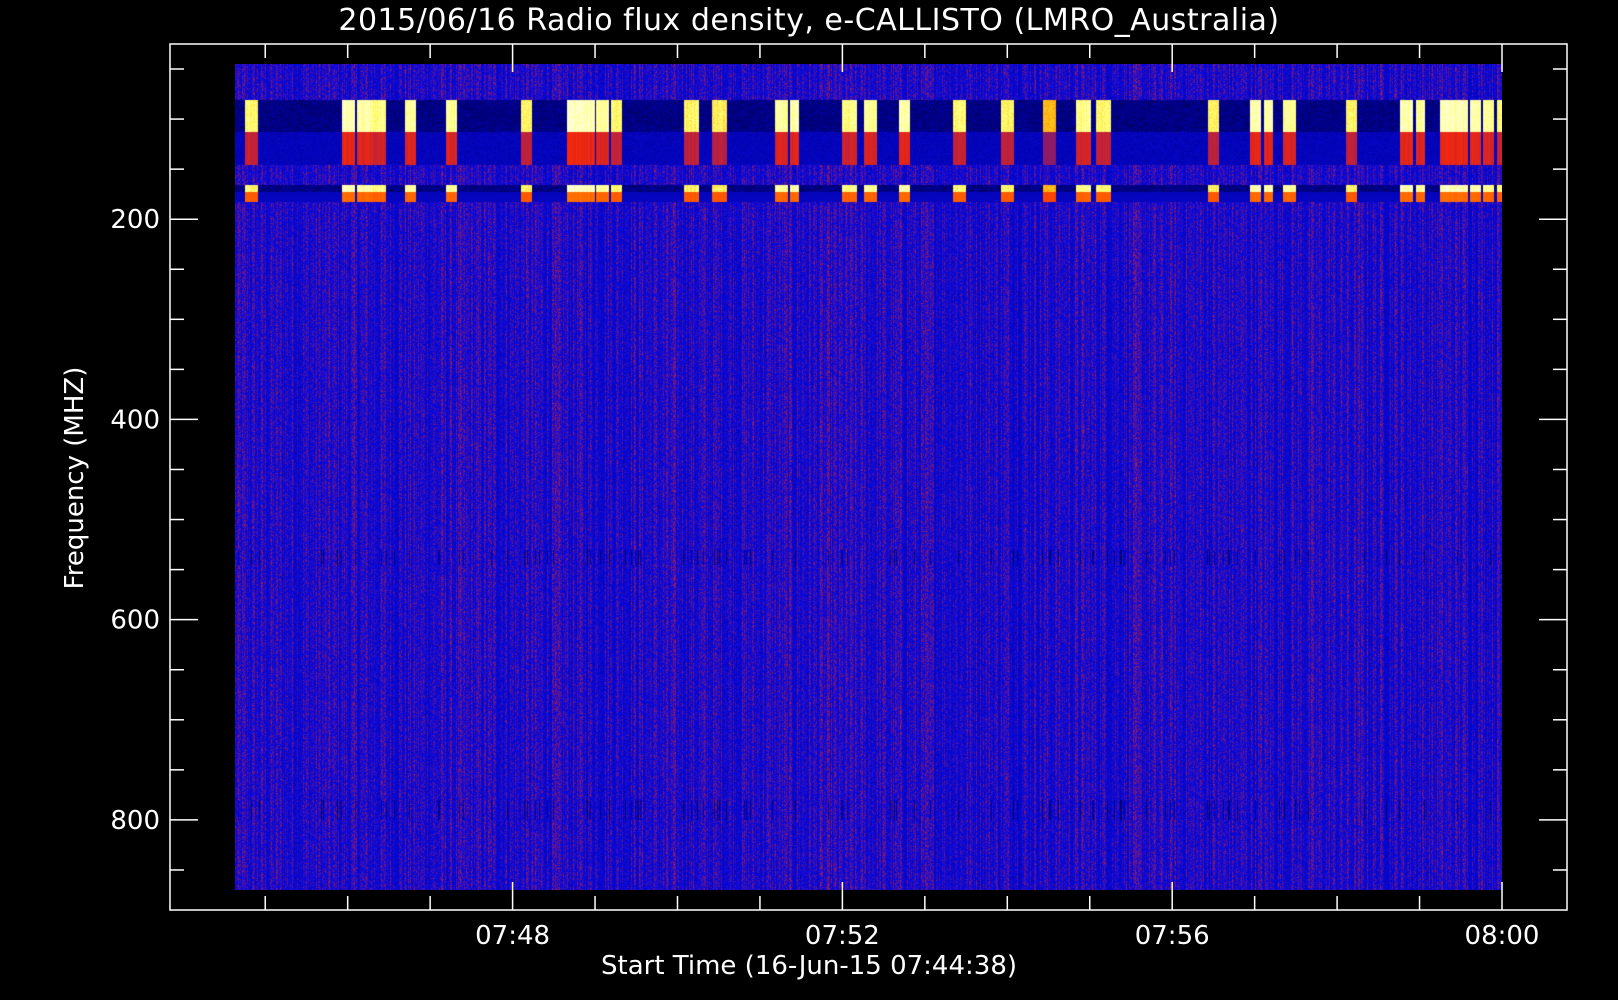 This screenshot has width=1618, height=1000. What do you see at coordinates (135, 420) in the screenshot?
I see `y-tick-label: 400` at bounding box center [135, 420].